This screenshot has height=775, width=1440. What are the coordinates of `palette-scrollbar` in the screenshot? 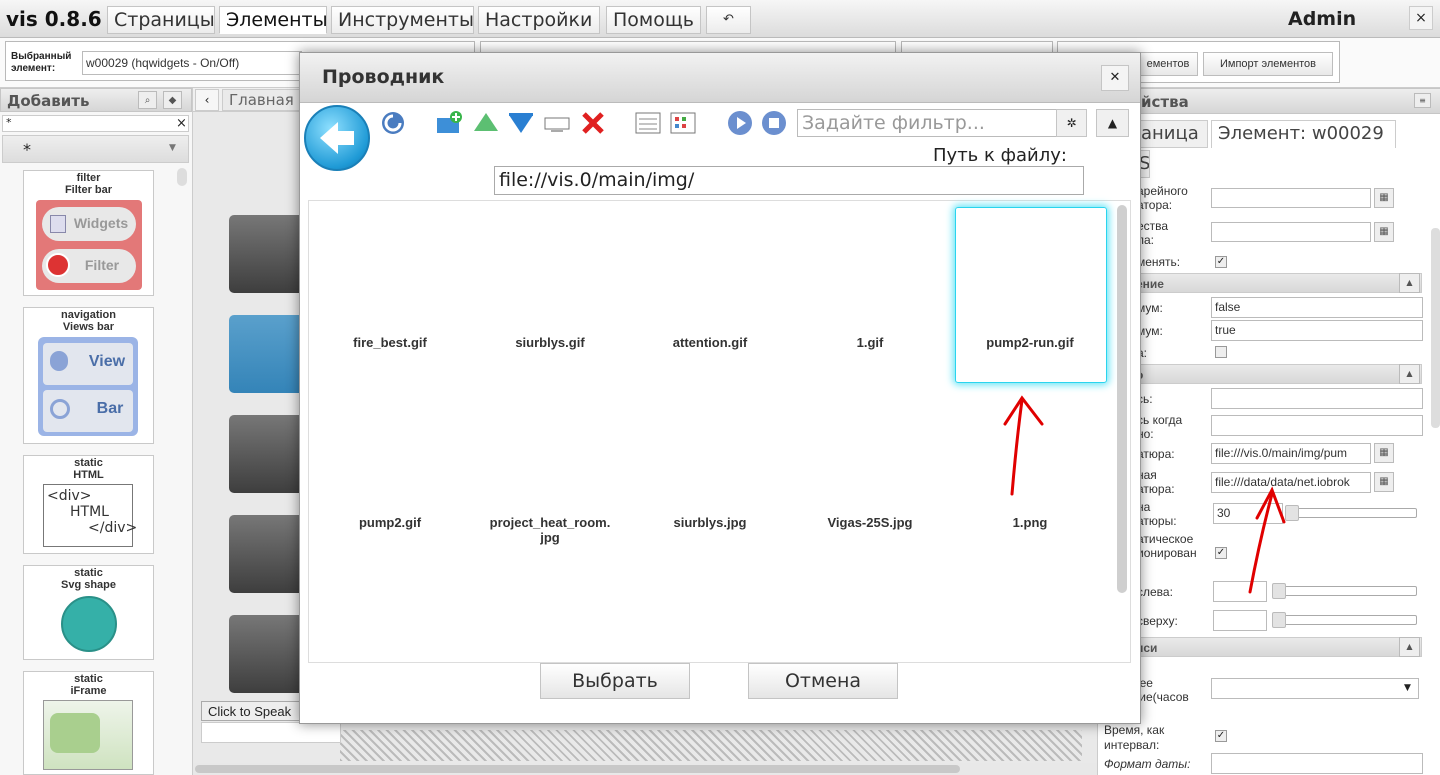 It's located at (182, 177).